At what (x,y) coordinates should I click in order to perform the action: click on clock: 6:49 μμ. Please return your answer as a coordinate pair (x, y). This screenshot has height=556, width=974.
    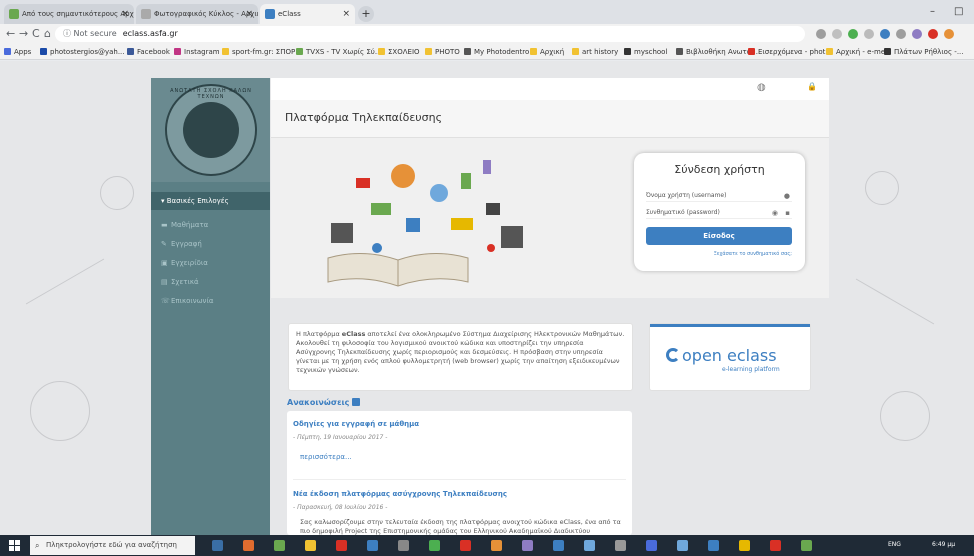
    Looking at the image, I should click on (943, 544).